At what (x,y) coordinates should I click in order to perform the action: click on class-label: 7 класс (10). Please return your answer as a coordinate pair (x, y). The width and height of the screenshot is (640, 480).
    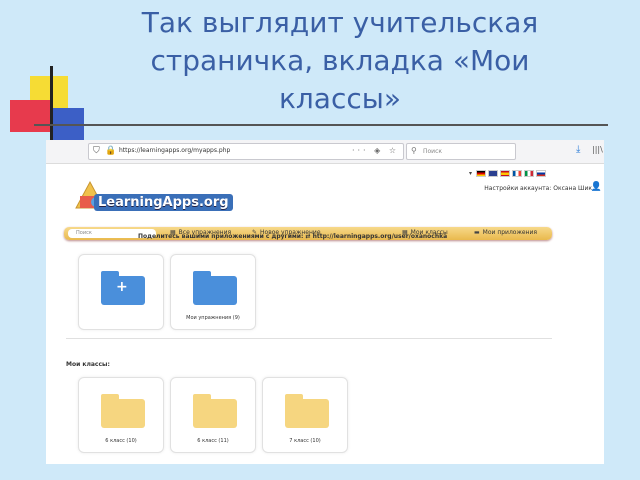
    Looking at the image, I should click on (305, 441).